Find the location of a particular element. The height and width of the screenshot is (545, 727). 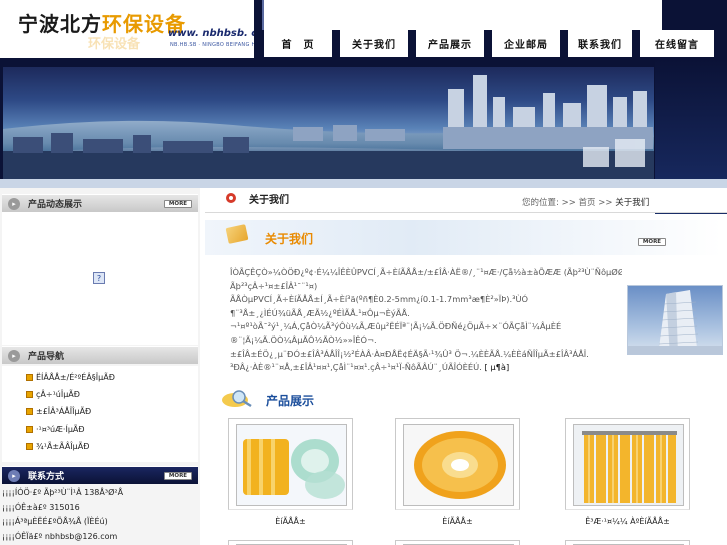

contact-postcode: ¡¡¡¡ÓÊ±à£º 315016 is located at coordinates (41, 507).